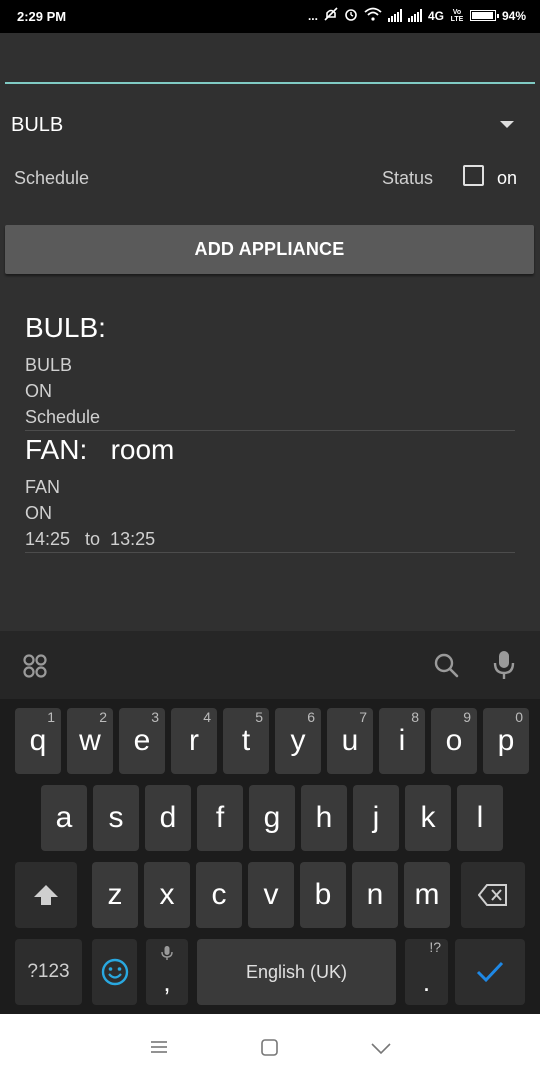  What do you see at coordinates (331, 15) in the screenshot?
I see `mute-icon` at bounding box center [331, 15].